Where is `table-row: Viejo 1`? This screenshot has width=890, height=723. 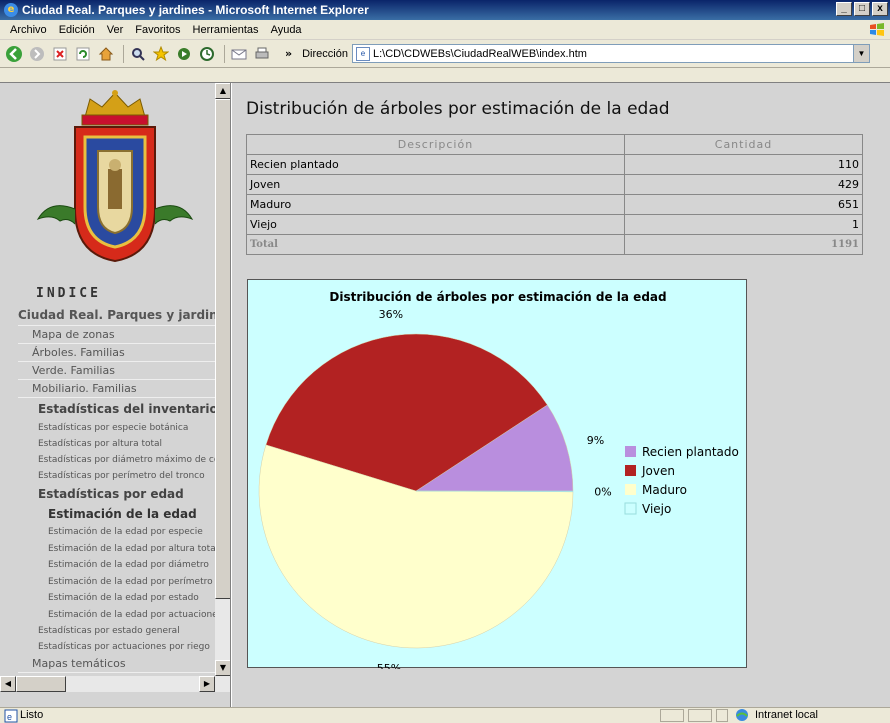
table-row: Viejo 1 is located at coordinates (554, 224).